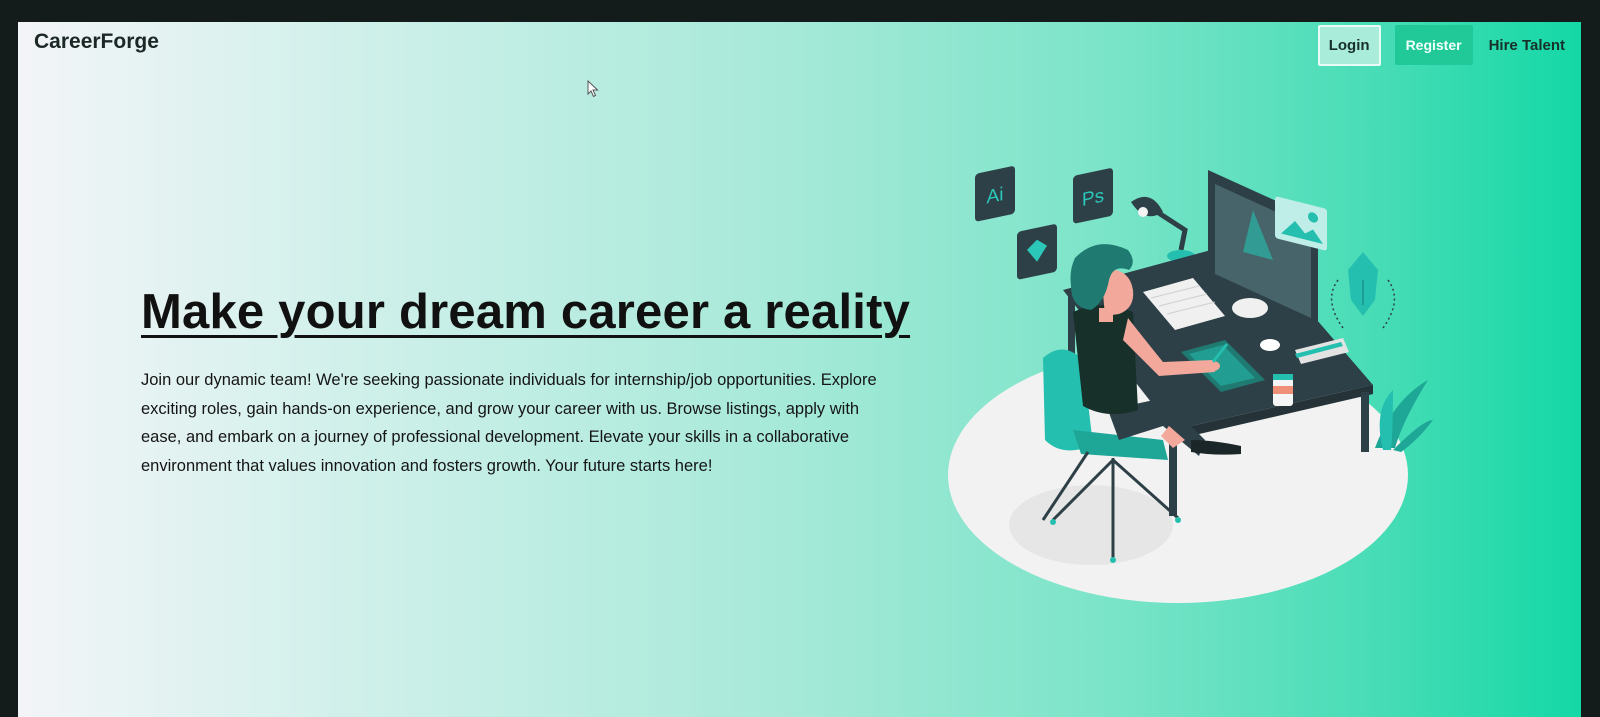  I want to click on illustrator-badge-icon: Ai, so click(995, 194).